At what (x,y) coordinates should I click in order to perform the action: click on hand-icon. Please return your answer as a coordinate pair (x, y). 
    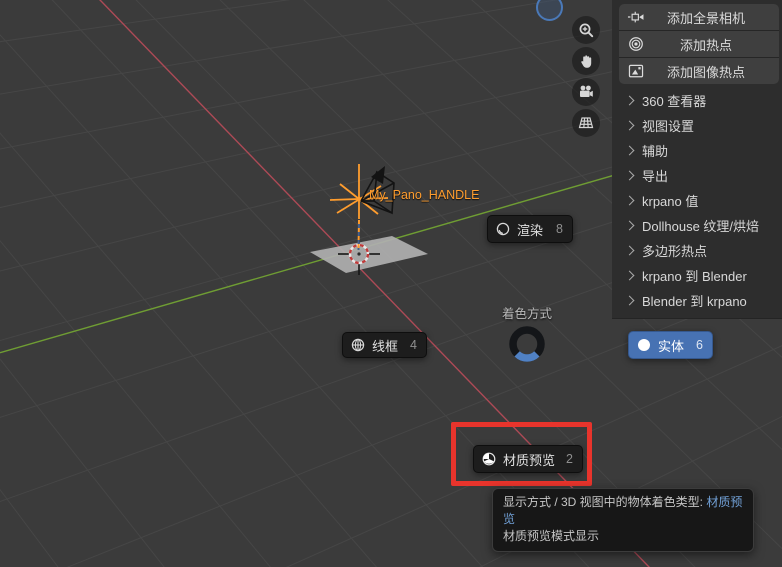
    Looking at the image, I should click on (585, 61).